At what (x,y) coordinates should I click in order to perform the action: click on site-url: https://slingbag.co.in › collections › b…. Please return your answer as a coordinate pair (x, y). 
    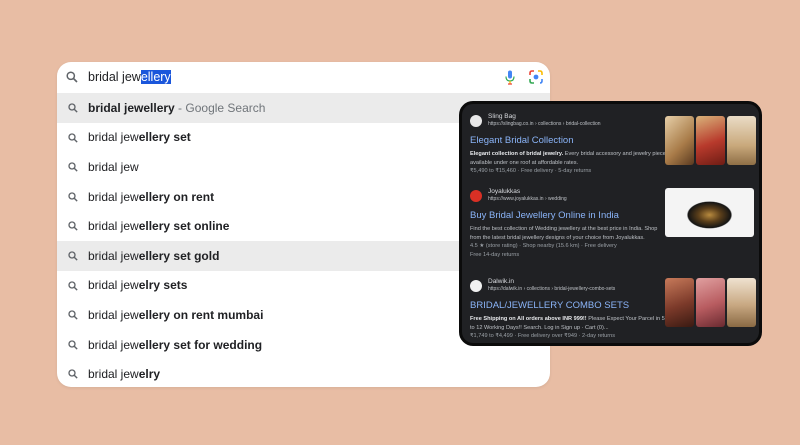
    Looking at the image, I should click on (544, 124).